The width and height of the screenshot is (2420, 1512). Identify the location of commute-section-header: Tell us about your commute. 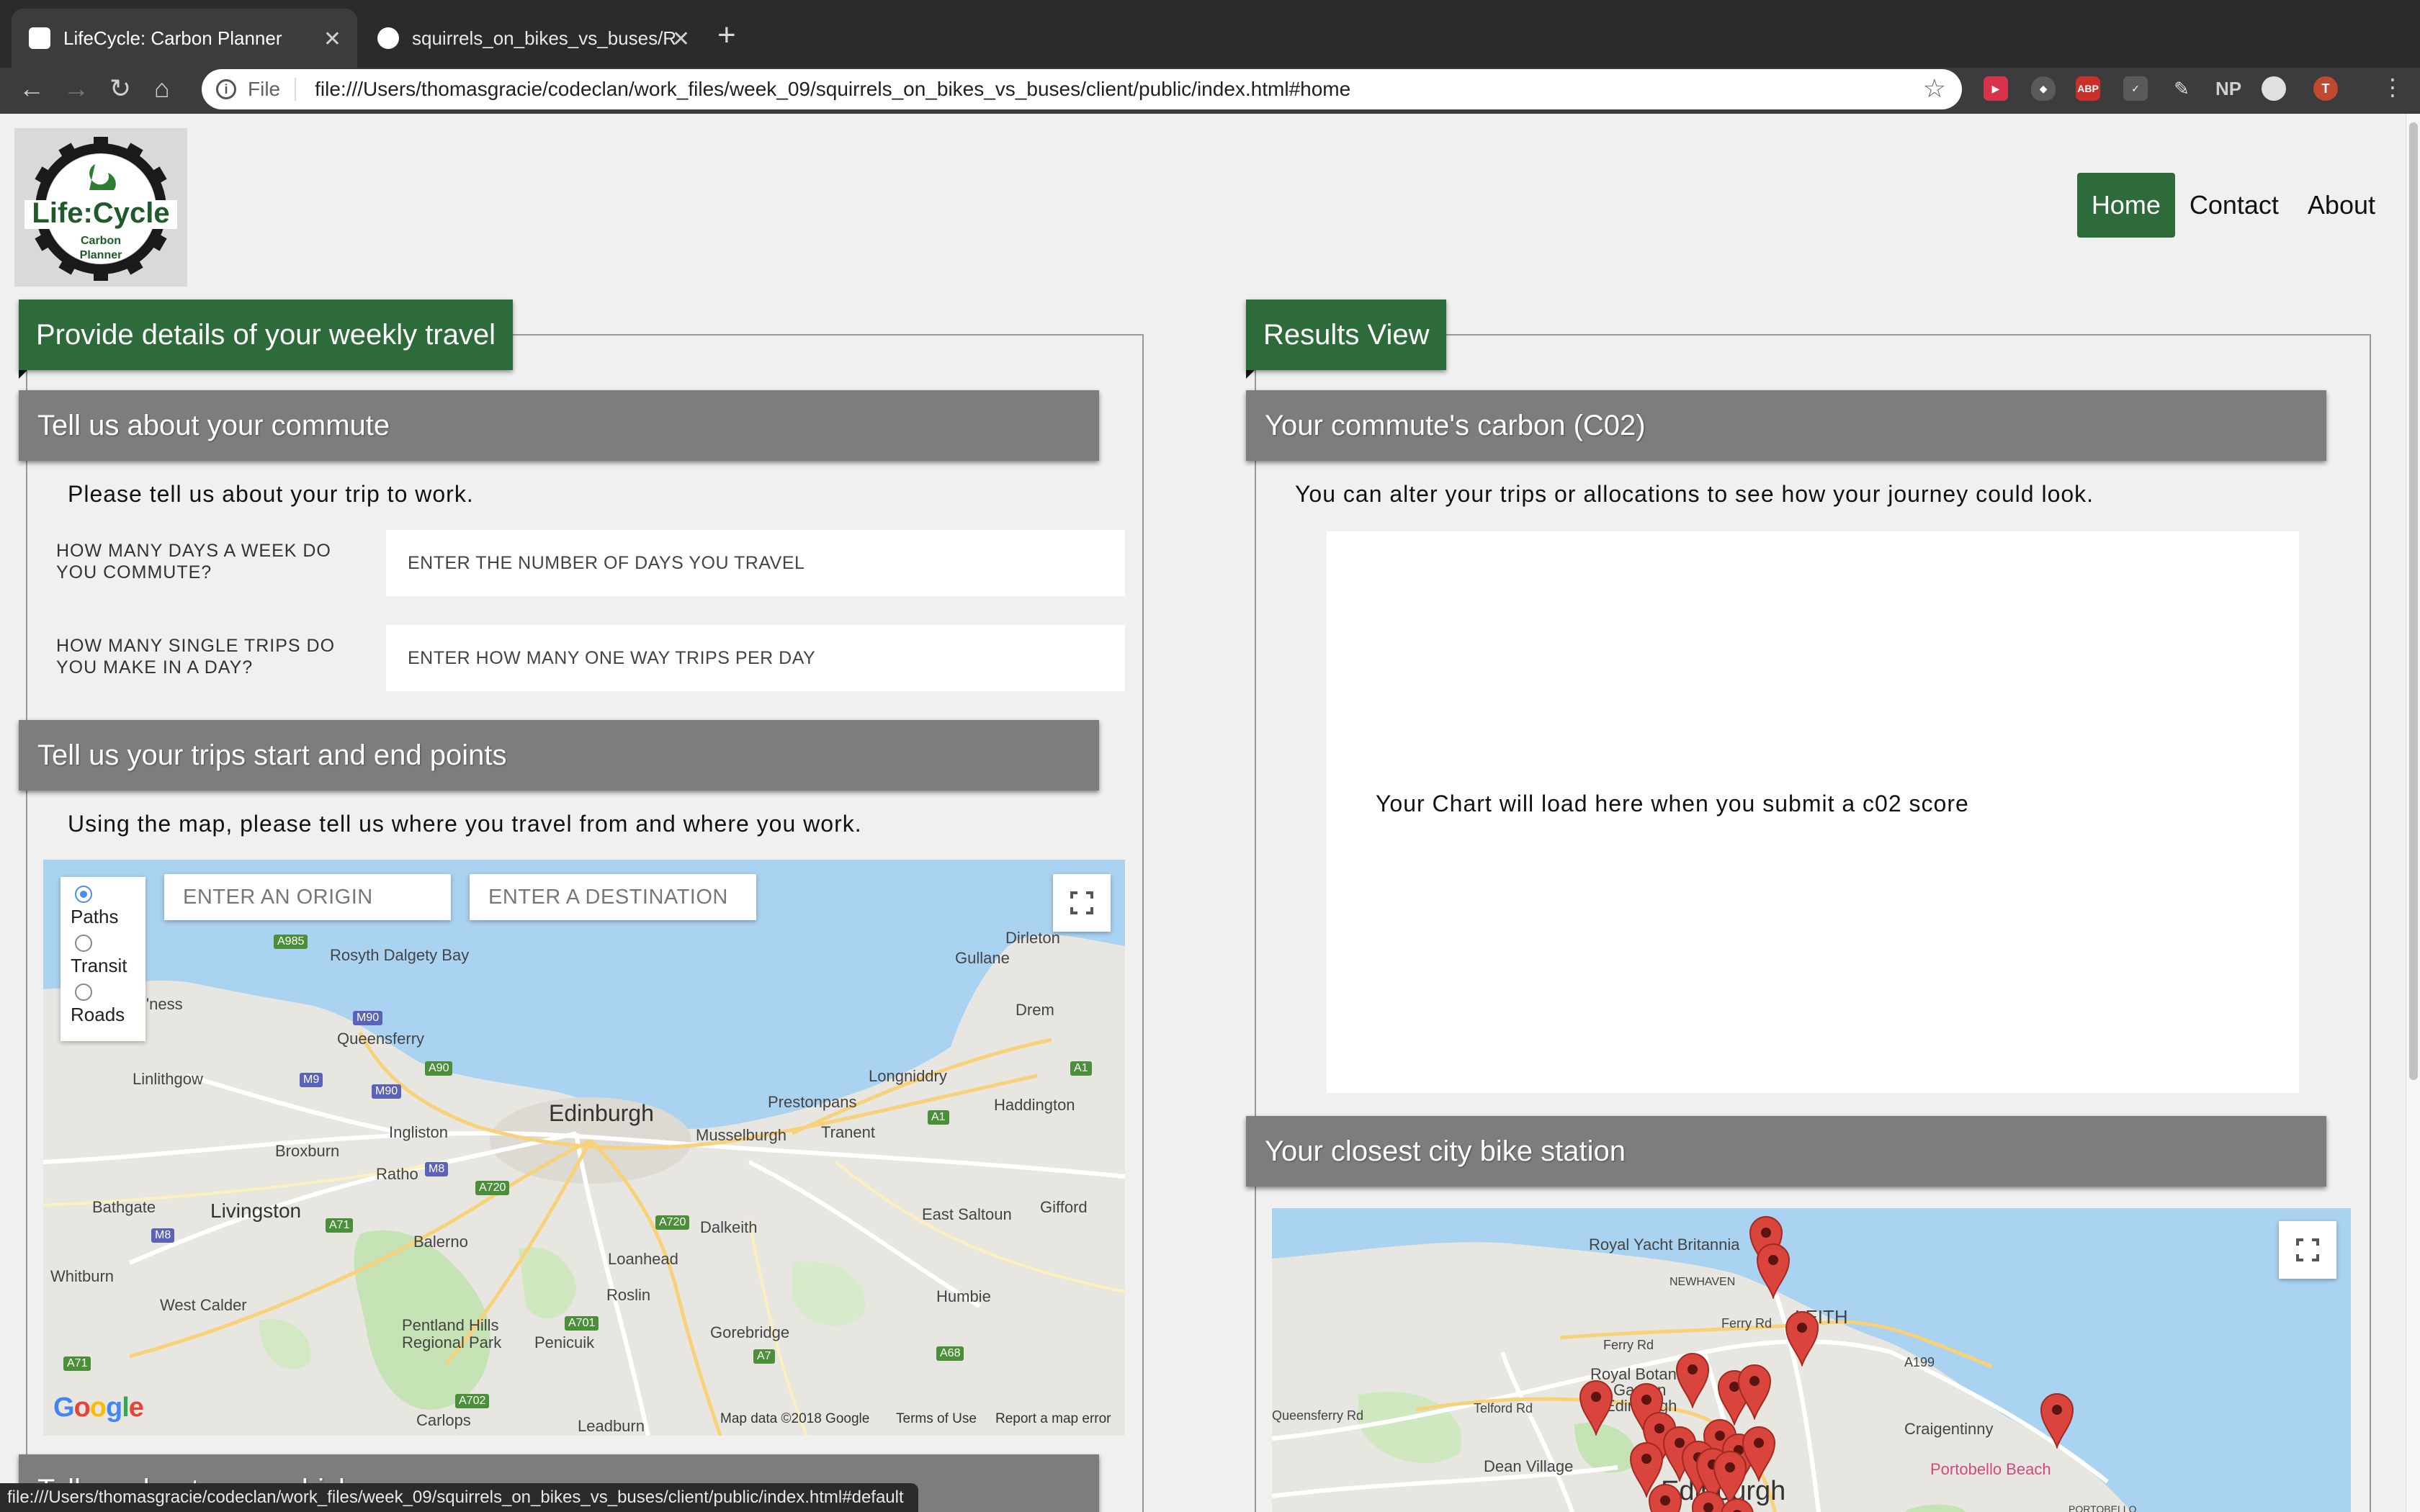
(559, 425).